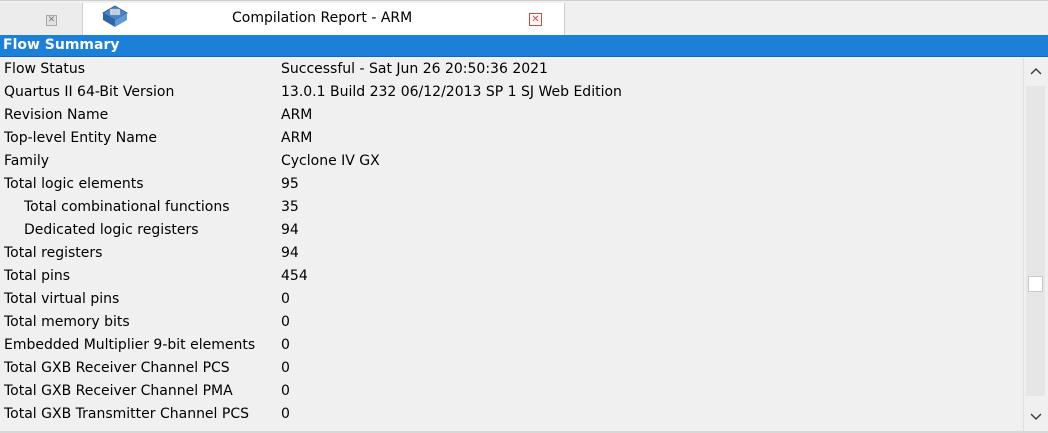 The height and width of the screenshot is (433, 1048). I want to click on tab-title: Compilation Report - ARM, so click(322, 18).